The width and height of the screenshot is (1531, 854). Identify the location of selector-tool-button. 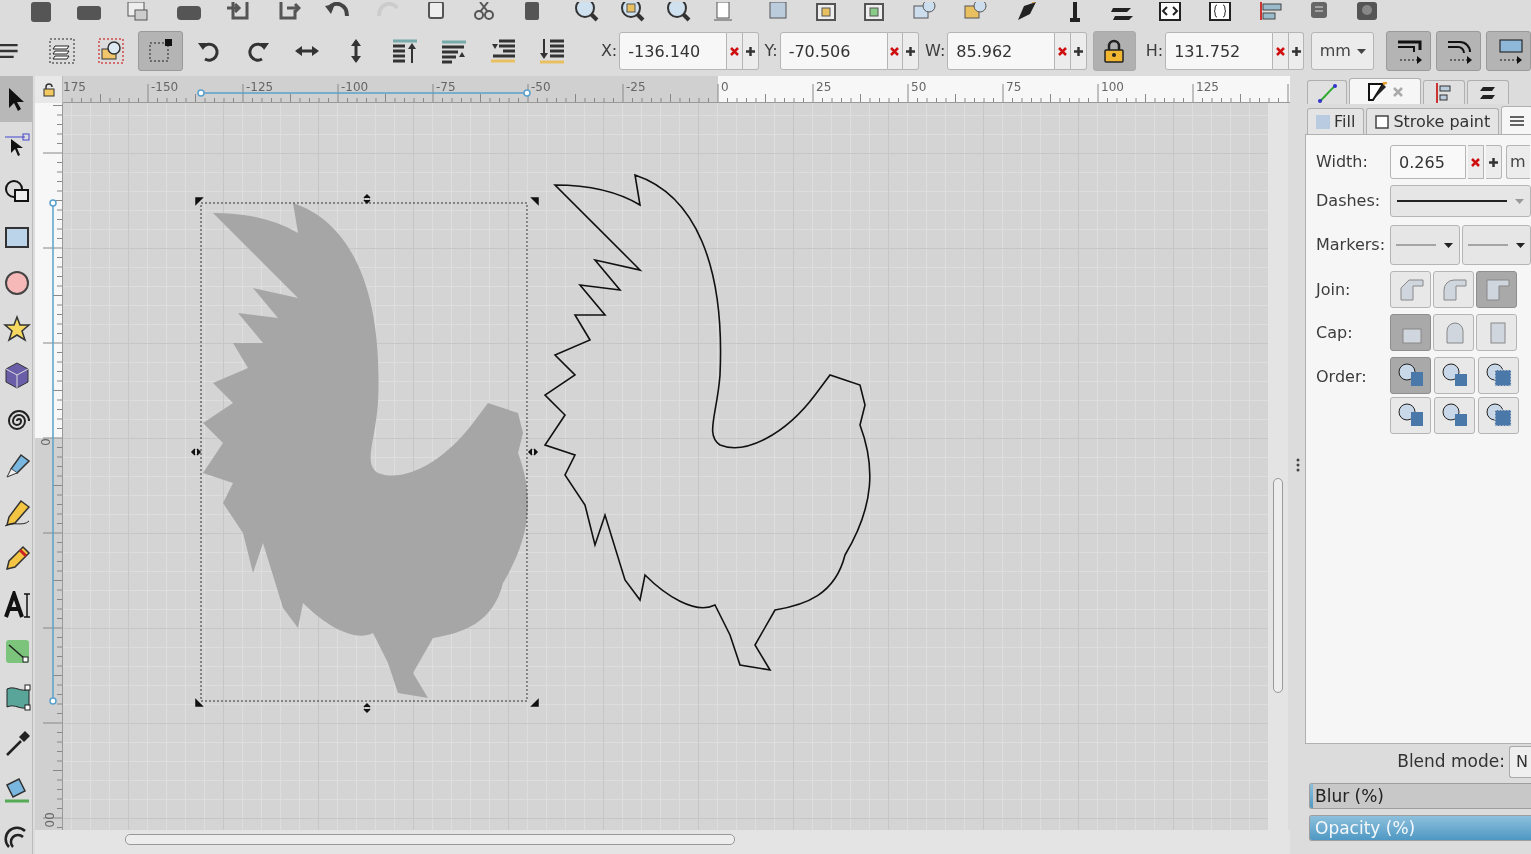
(16, 99).